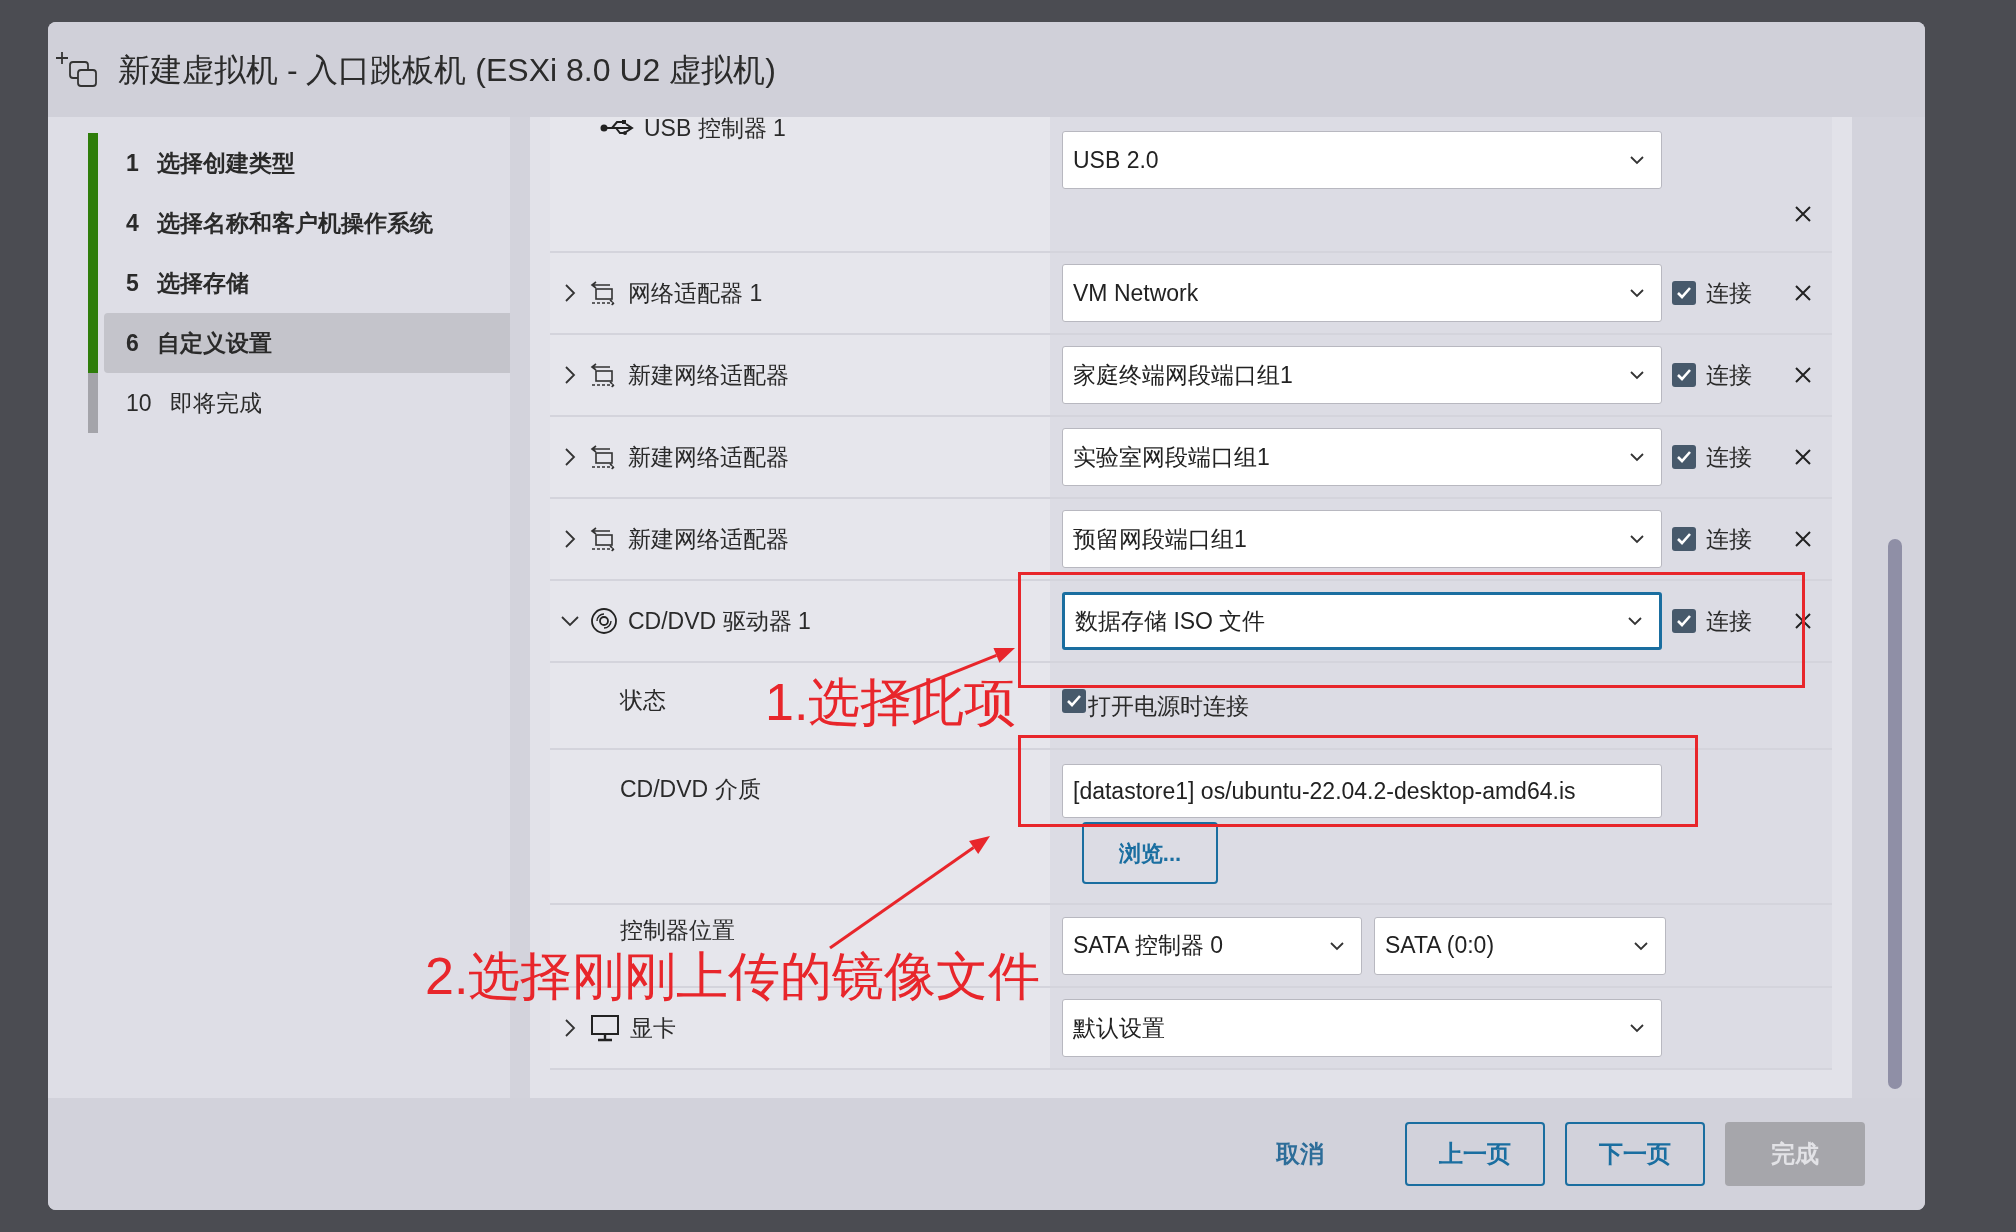 The width and height of the screenshot is (2016, 1232). Describe the element at coordinates (1635, 1154) in the screenshot. I see `footer-button: 下一页` at that location.